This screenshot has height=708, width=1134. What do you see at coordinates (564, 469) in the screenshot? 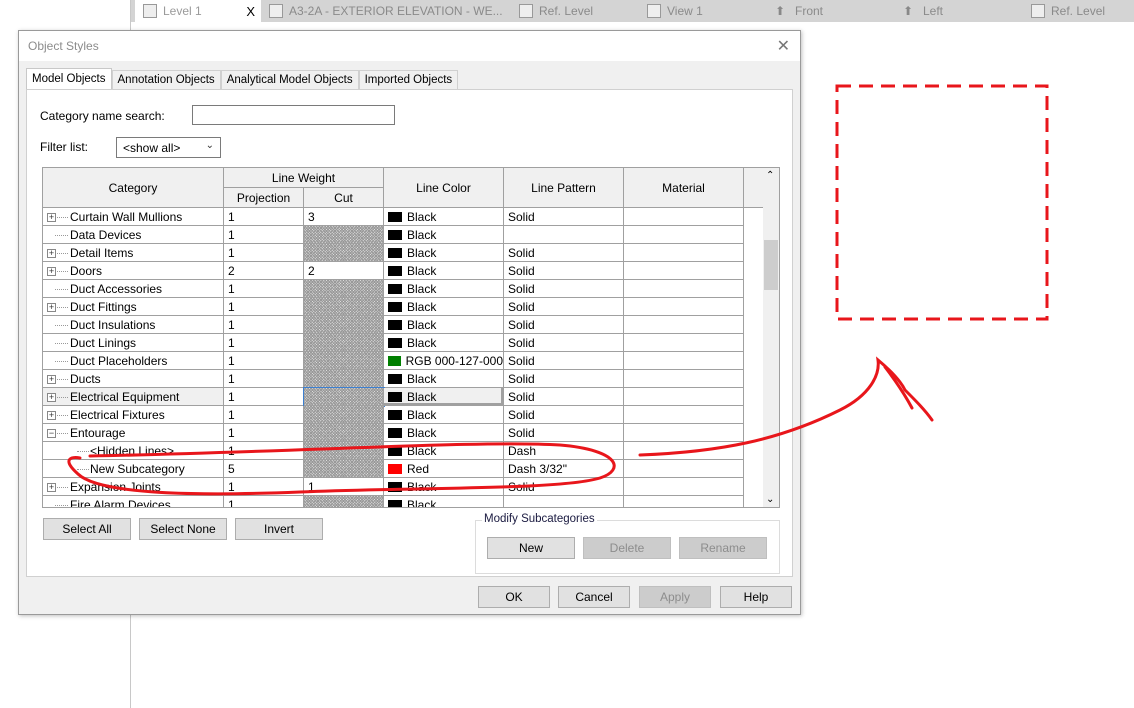
I see `line-pattern-cell: Dash 3/32"` at bounding box center [564, 469].